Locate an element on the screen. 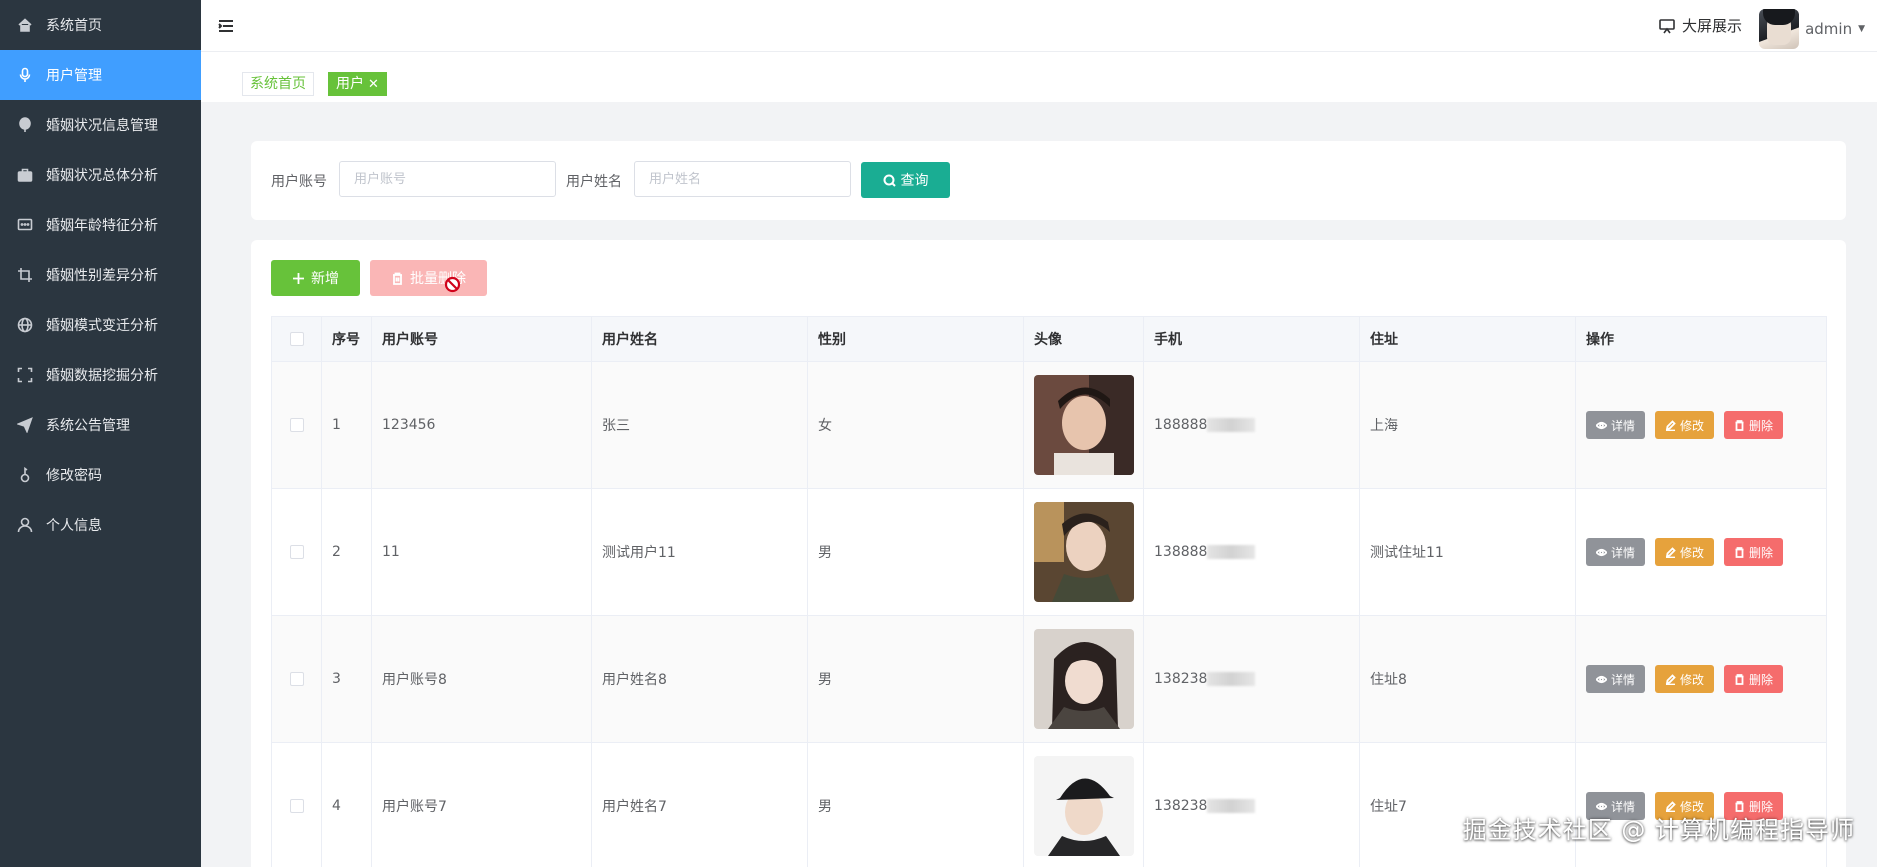  tab-users: 用户 ✕ is located at coordinates (357, 84).